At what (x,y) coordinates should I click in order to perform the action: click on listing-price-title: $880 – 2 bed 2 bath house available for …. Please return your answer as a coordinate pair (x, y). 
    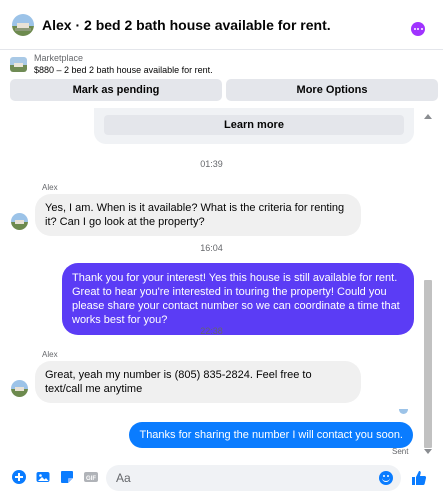
    Looking at the image, I should click on (123, 70).